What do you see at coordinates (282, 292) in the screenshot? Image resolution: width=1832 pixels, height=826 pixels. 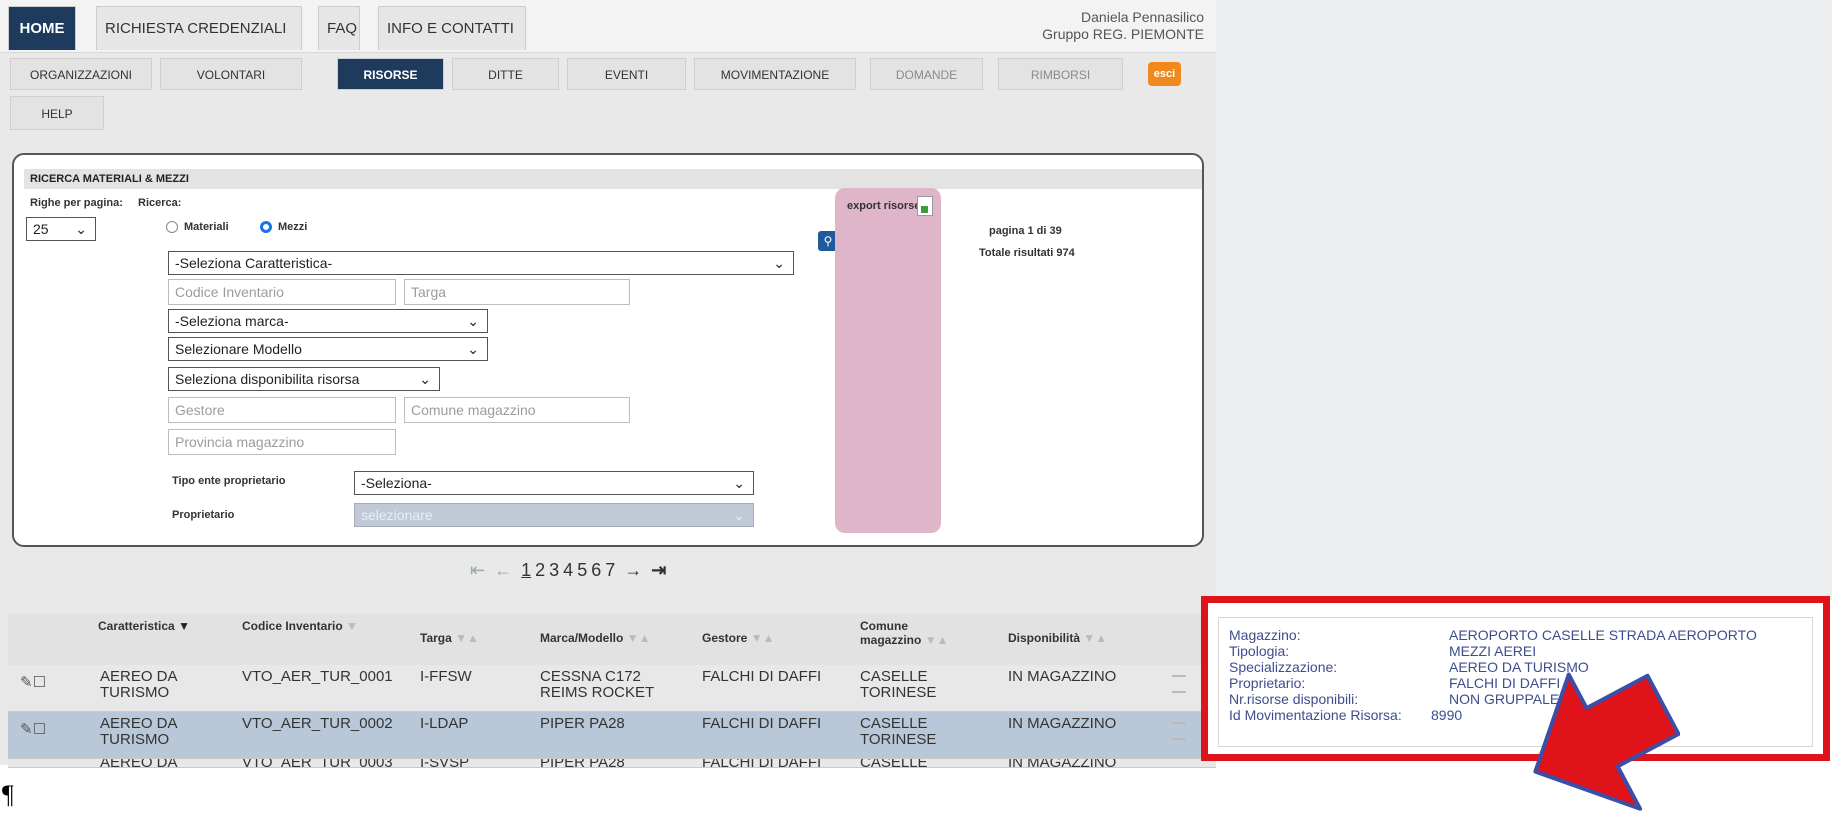 I see `codice-inventario-input: Codice Inventario` at bounding box center [282, 292].